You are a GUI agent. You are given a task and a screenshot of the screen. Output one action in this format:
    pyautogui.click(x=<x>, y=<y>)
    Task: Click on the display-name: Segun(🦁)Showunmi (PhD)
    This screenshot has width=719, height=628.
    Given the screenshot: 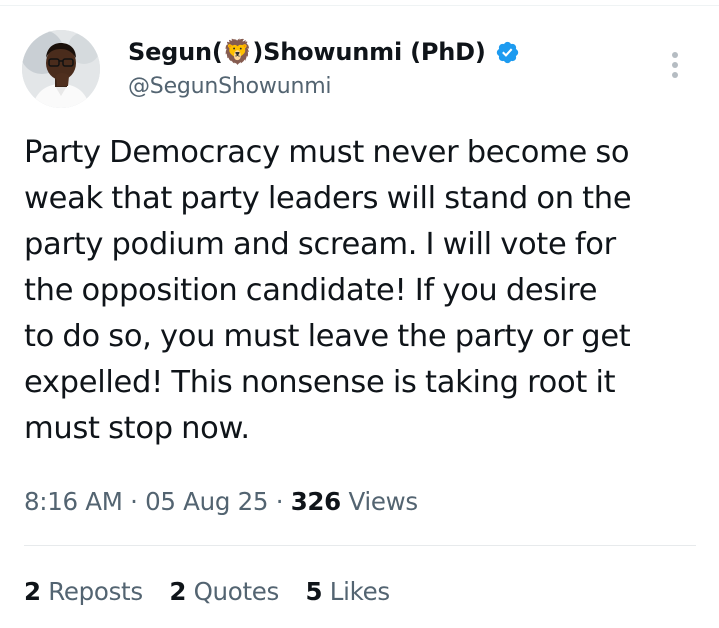 What is the action you would take?
    pyautogui.click(x=307, y=52)
    